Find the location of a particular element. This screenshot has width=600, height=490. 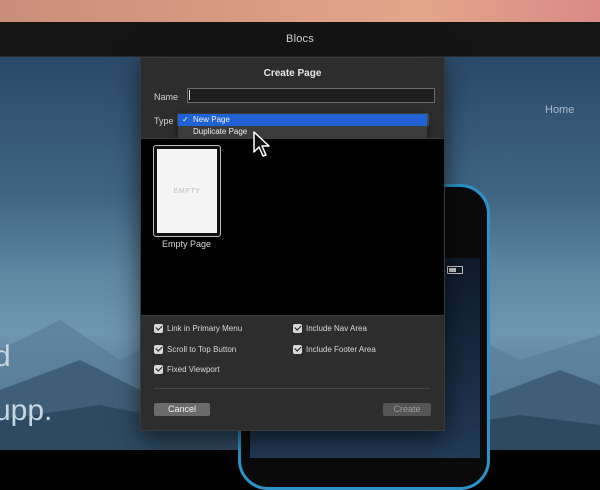

template-thumbnail: EMPTY is located at coordinates (187, 191).